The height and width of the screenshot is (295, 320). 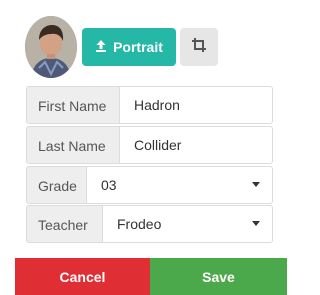 I want to click on upload-icon, so click(x=101, y=47).